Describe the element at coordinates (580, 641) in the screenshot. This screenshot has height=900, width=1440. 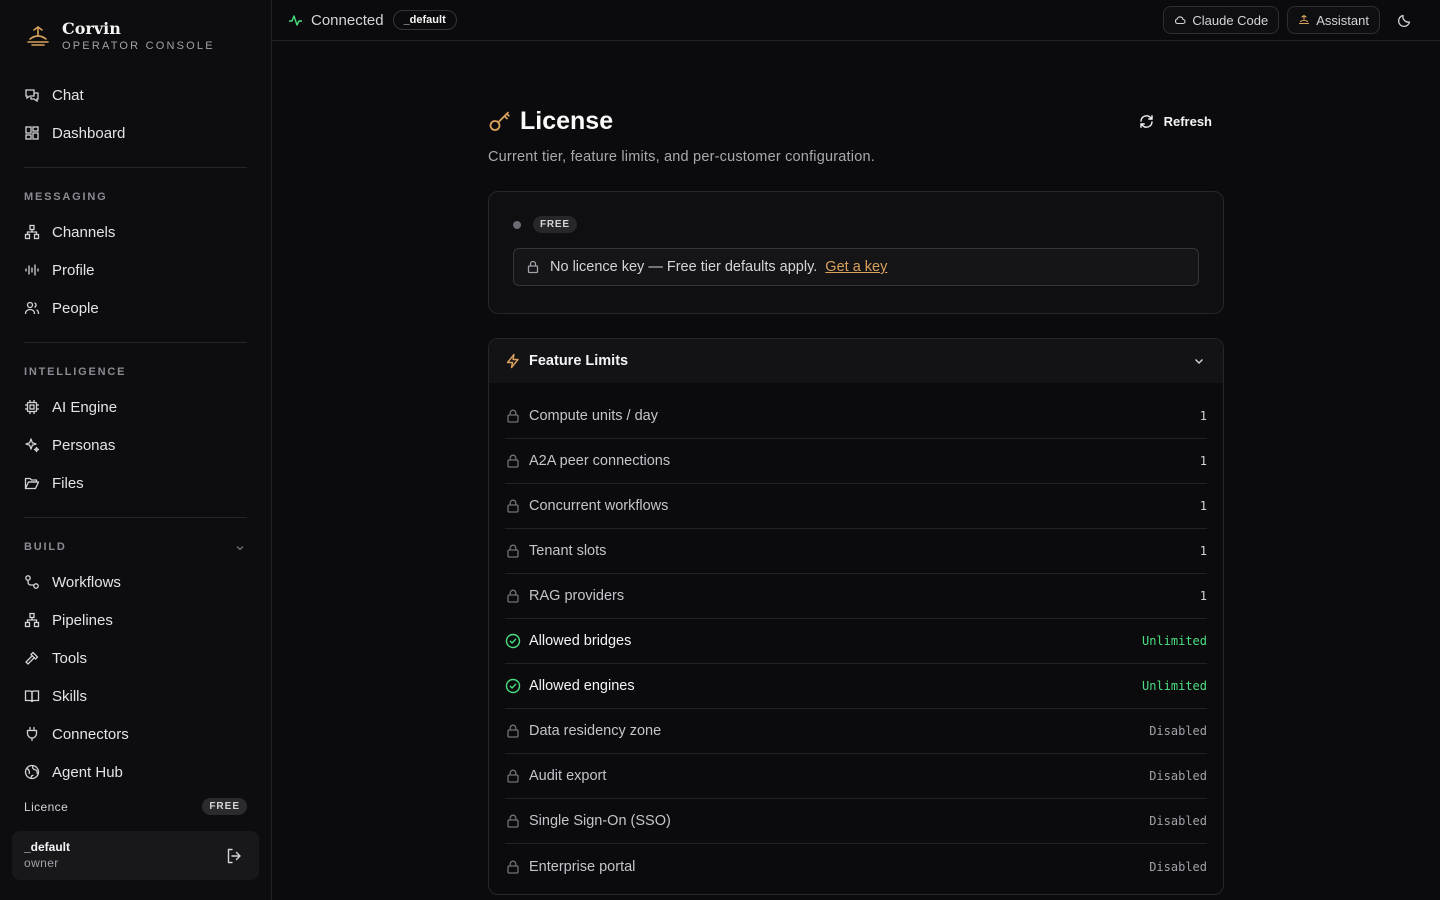
I see `limit-name: Allowed bridges` at that location.